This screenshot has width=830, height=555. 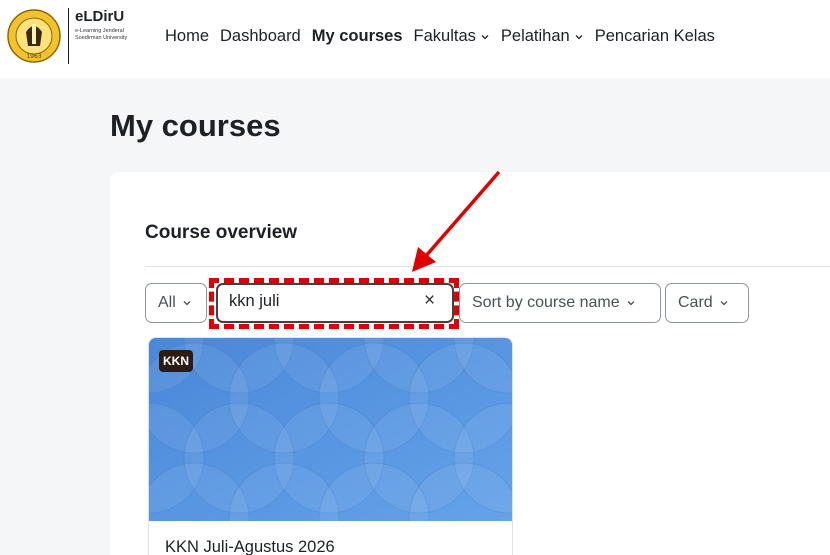 I want to click on nav-item-label: Pencarian Kelas, so click(x=654, y=36).